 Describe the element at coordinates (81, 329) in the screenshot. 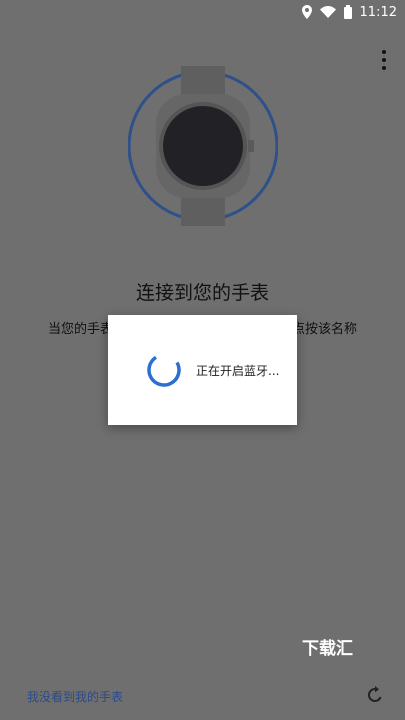

I see `instruction-text-start: 当您的手表` at that location.